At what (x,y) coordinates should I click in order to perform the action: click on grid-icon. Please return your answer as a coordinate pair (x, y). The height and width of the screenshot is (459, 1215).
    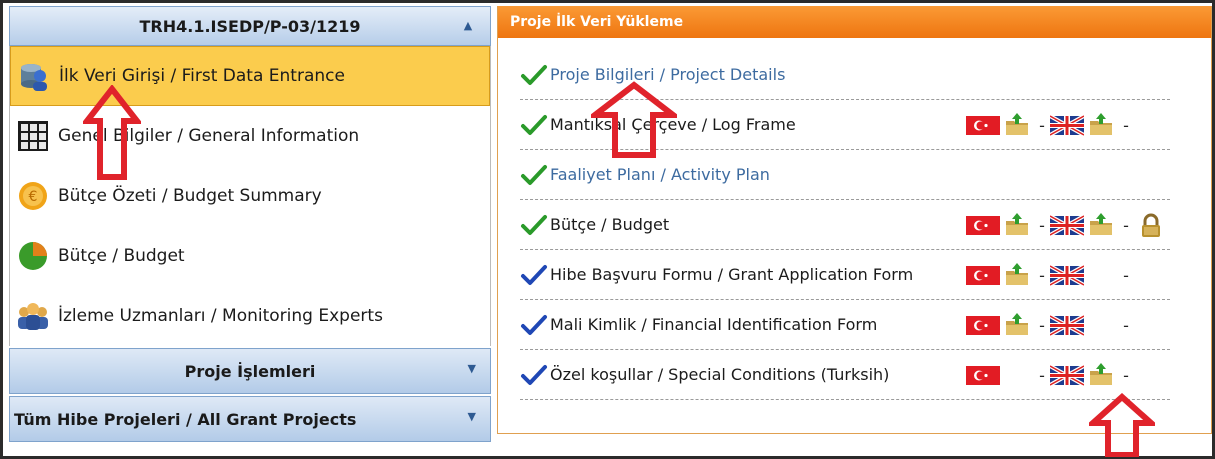
    Looking at the image, I should click on (33, 136).